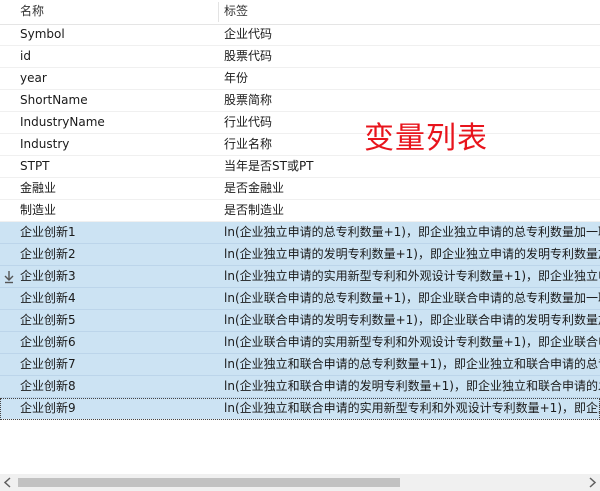  Describe the element at coordinates (48, 254) in the screenshot. I see `variable-name: 企业创新2` at that location.